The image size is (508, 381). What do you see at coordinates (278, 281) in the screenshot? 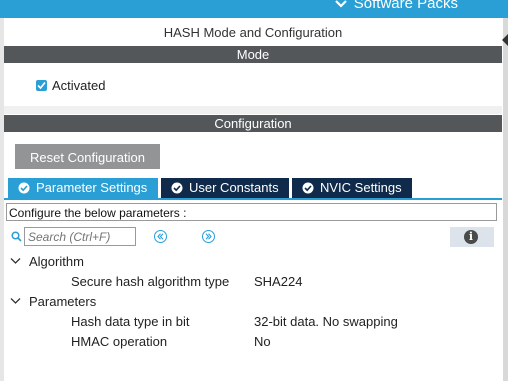
I see `param-value: SHA224` at bounding box center [278, 281].